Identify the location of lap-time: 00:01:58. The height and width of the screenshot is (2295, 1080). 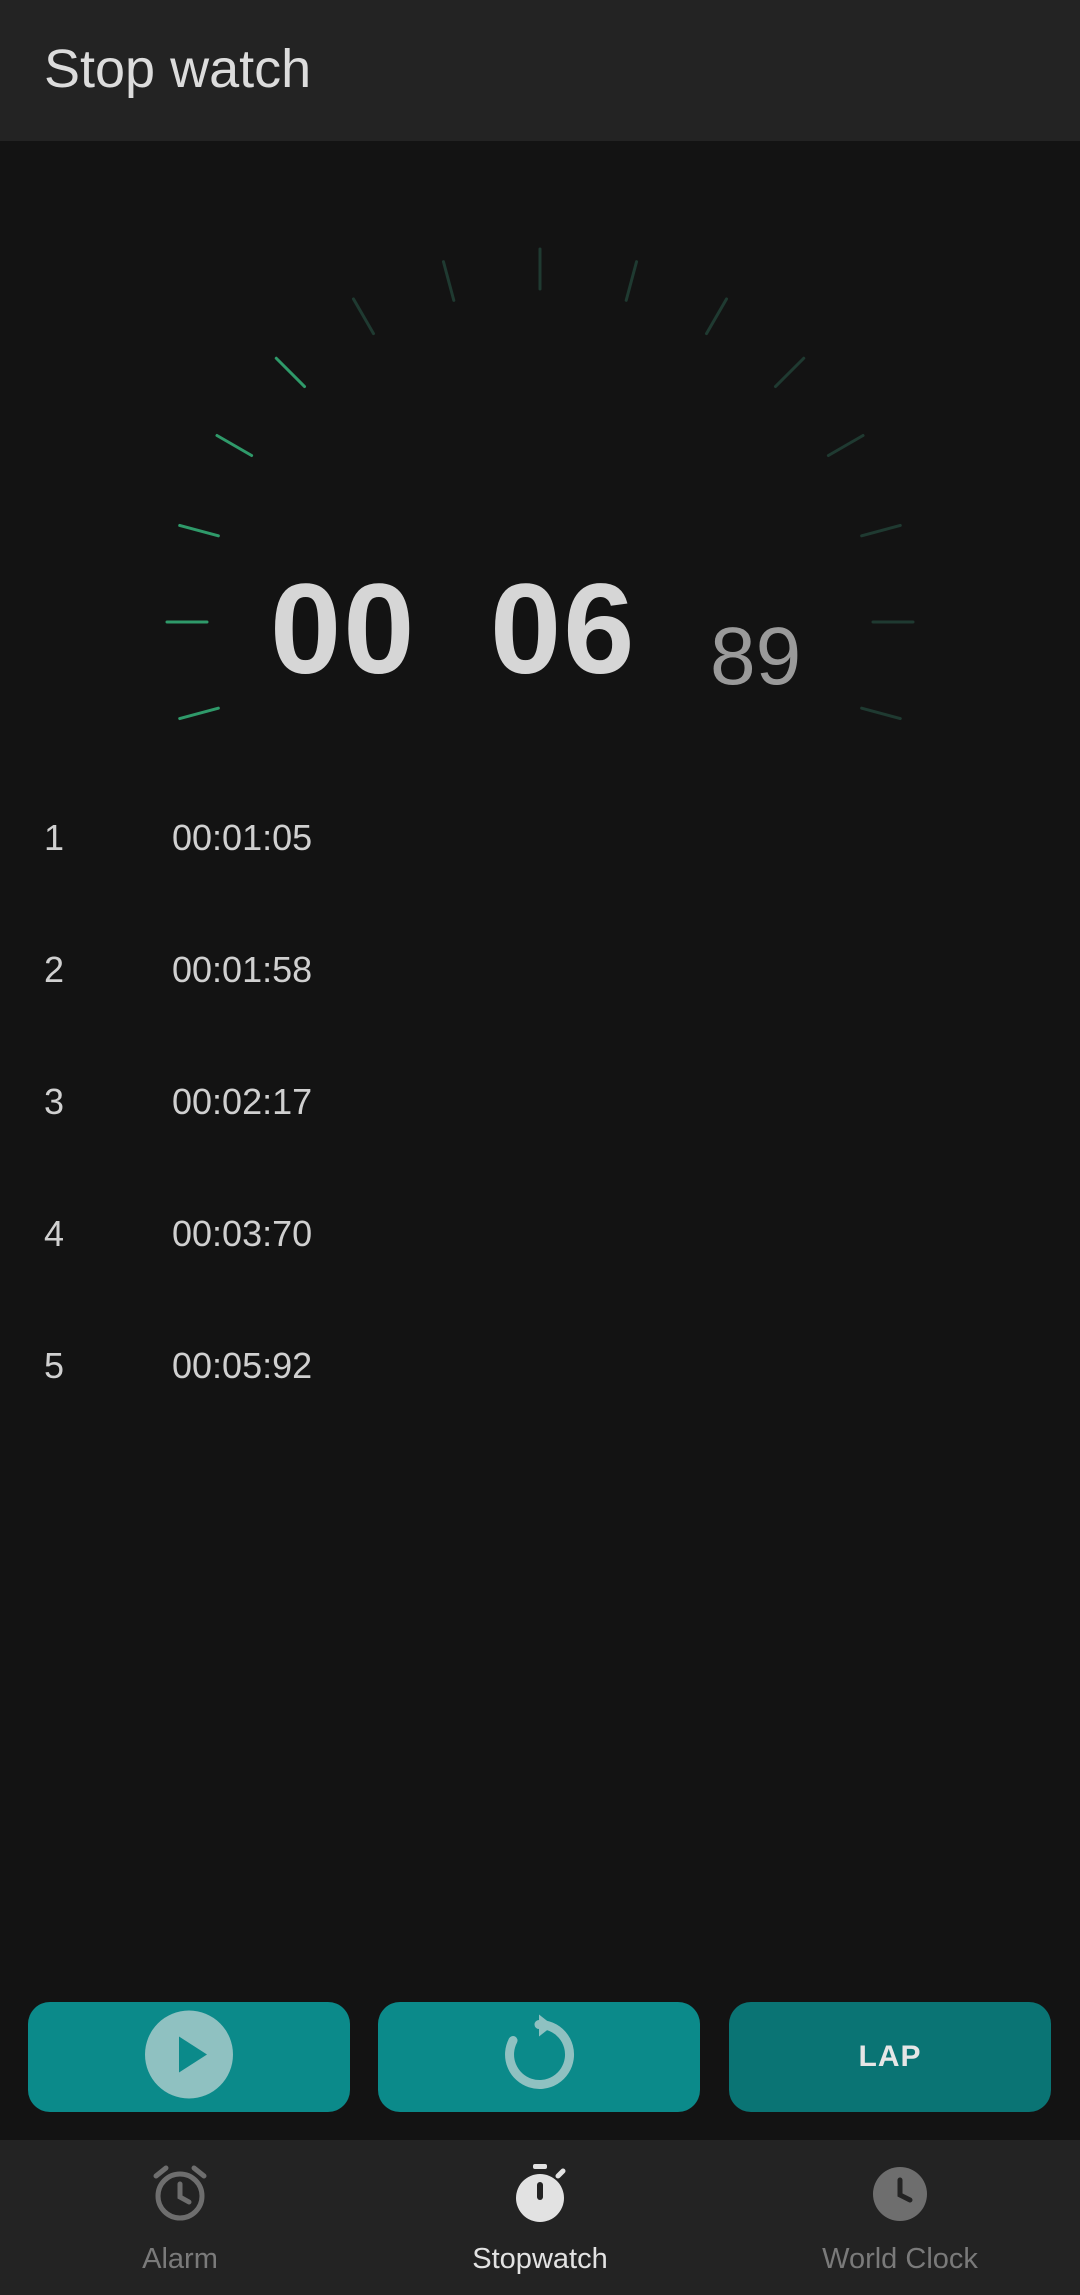
(242, 969).